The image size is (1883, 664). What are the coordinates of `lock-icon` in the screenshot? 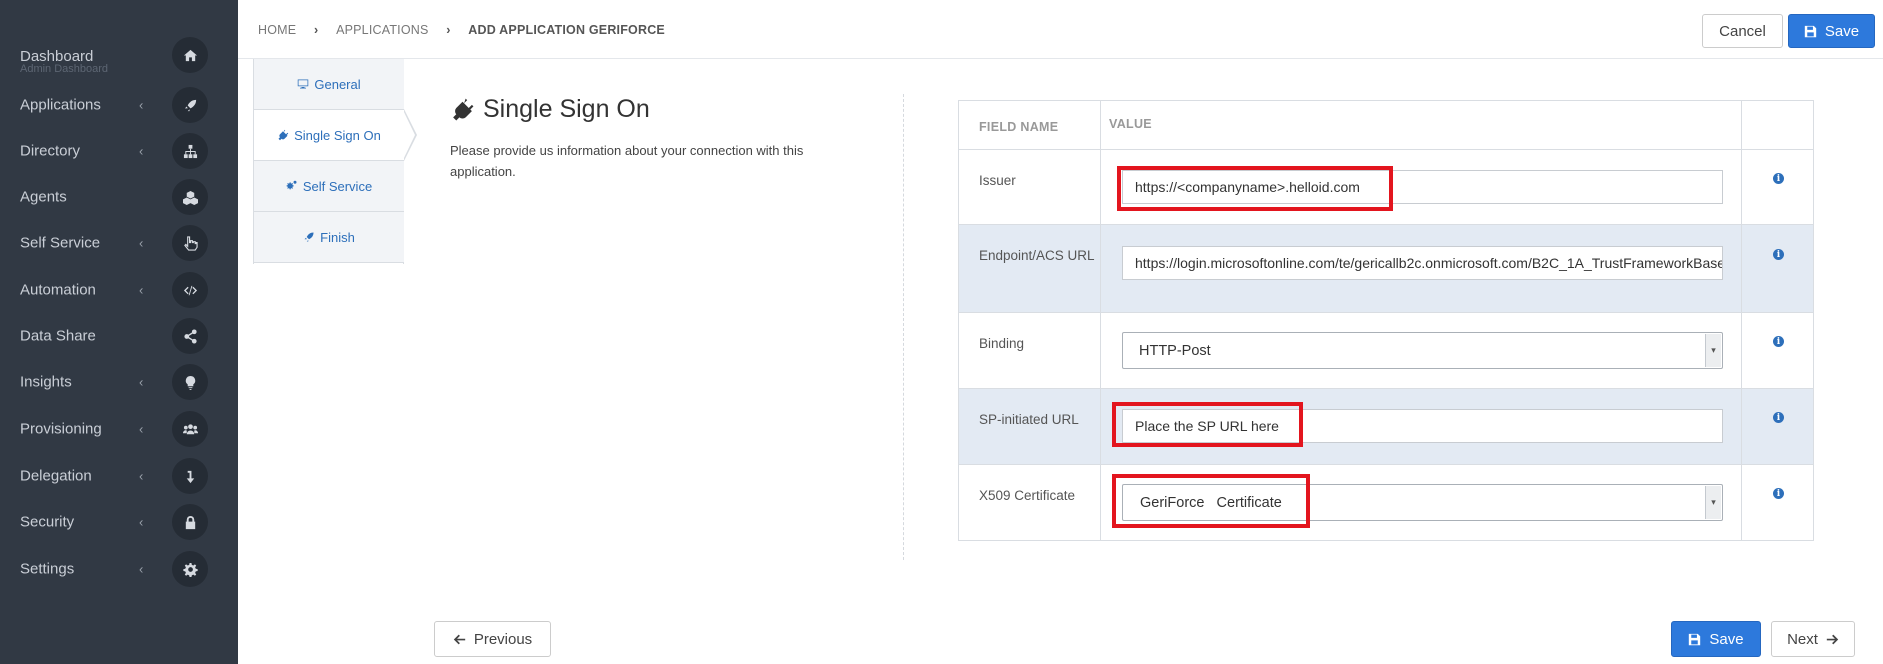 It's located at (190, 522).